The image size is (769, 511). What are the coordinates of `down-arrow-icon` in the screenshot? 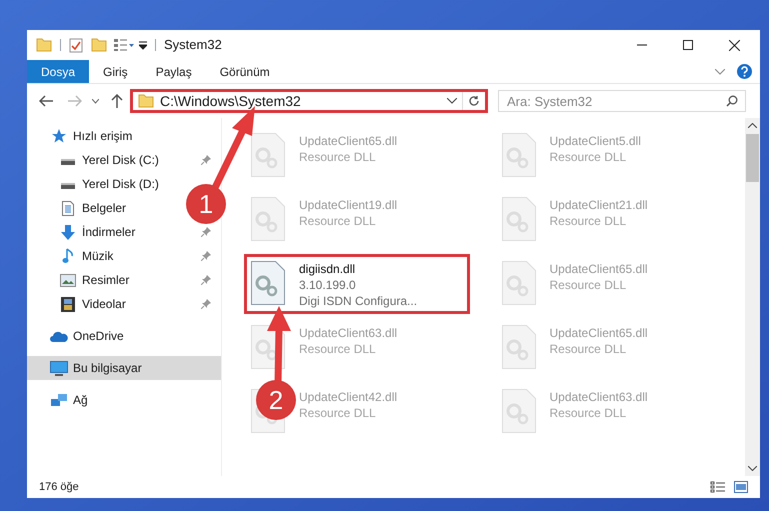 It's located at (68, 232).